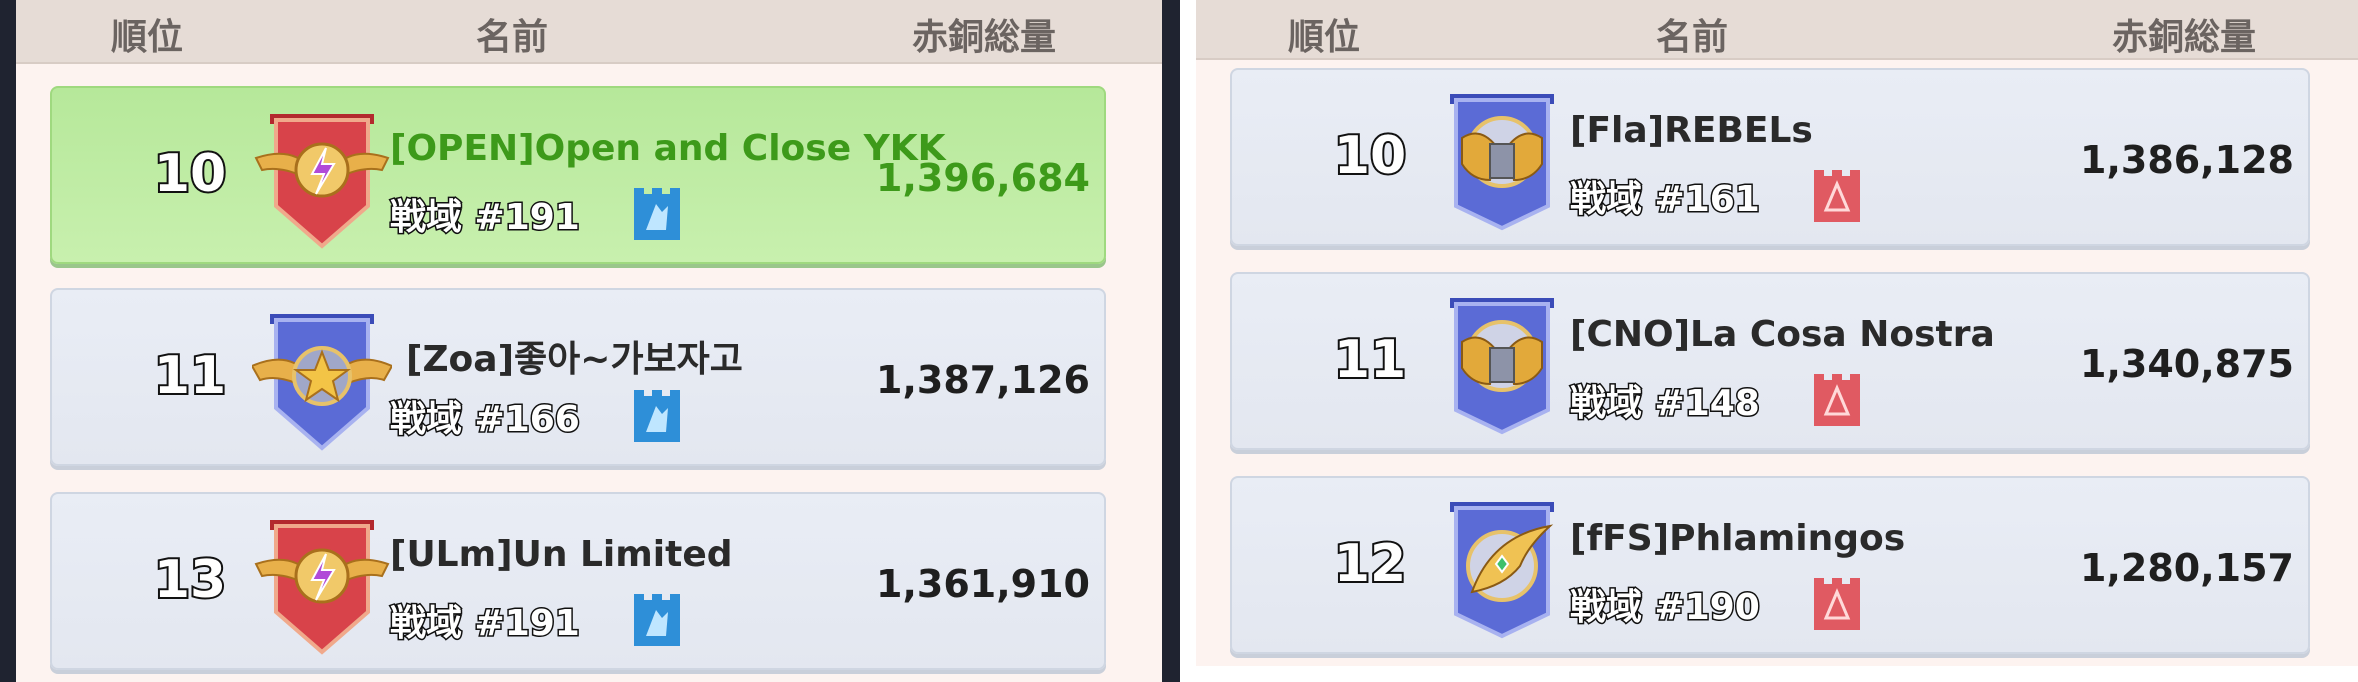  Describe the element at coordinates (1665, 608) in the screenshot. I see `region-label: 戦域 #190` at that location.